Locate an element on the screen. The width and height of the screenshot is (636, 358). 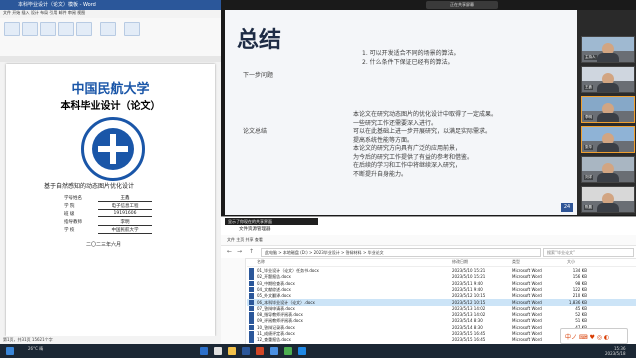
ruler is located at coordinates (110, 59).